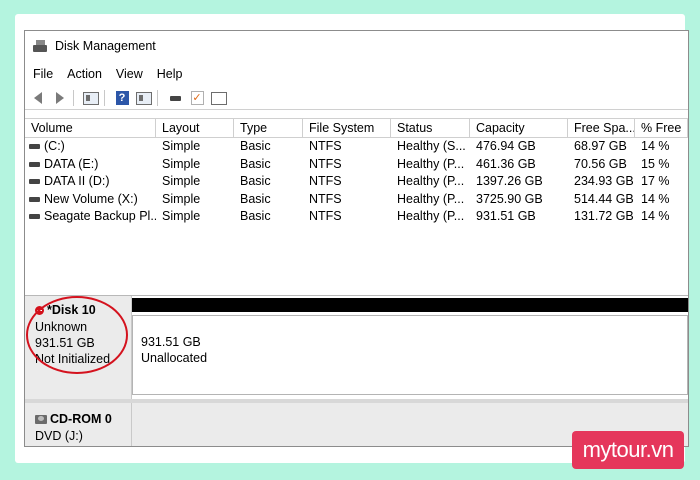 This screenshot has width=700, height=480. Describe the element at coordinates (90, 146) in the screenshot. I see `volume-cell: (C:)` at that location.